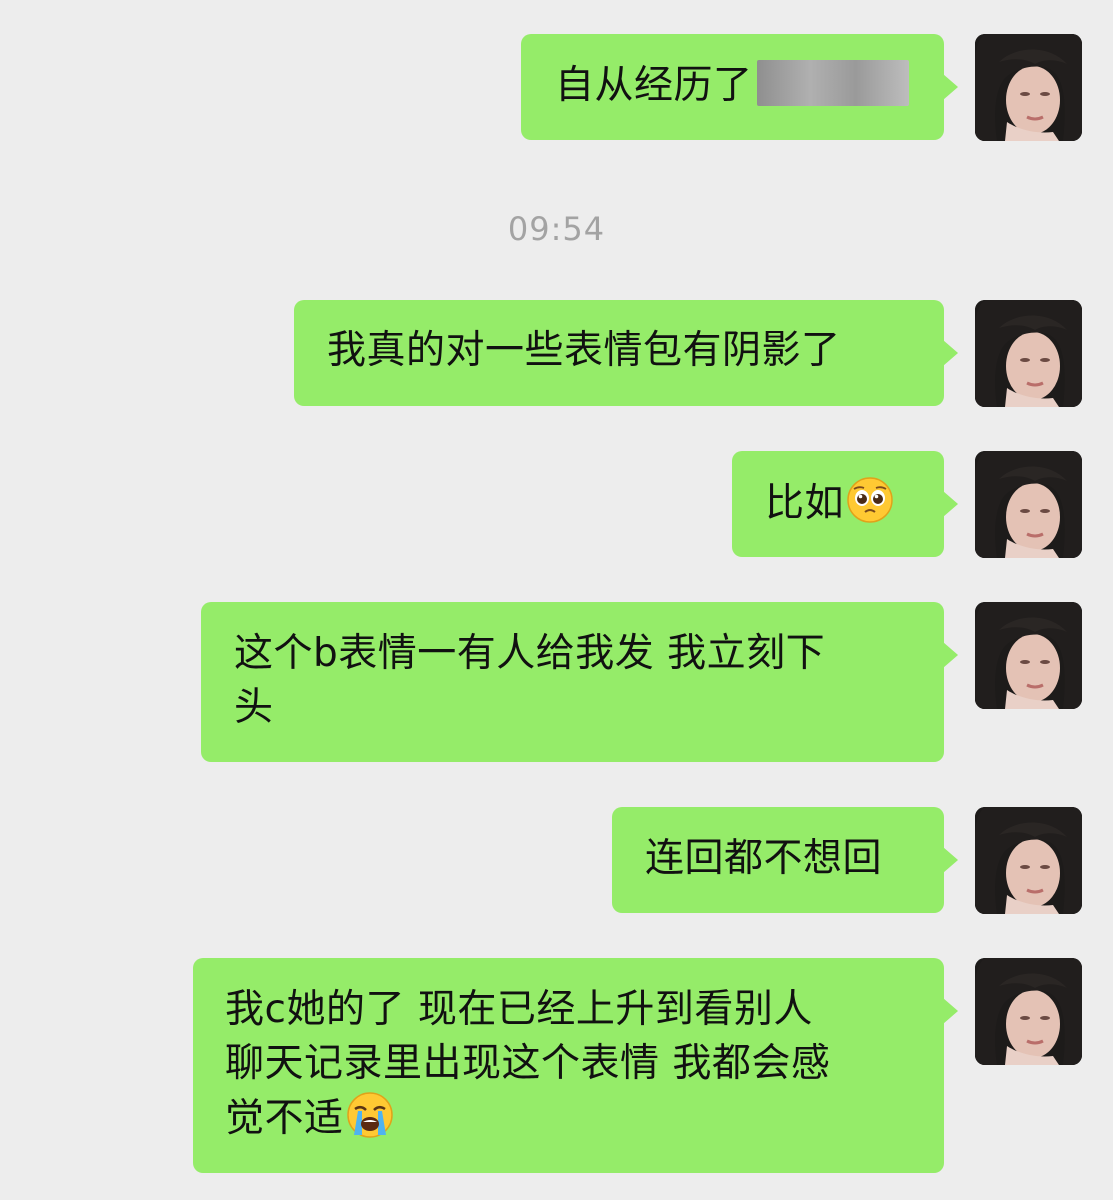 The width and height of the screenshot is (1113, 1200). I want to click on message-bubble: 自从经历了, so click(739, 87).